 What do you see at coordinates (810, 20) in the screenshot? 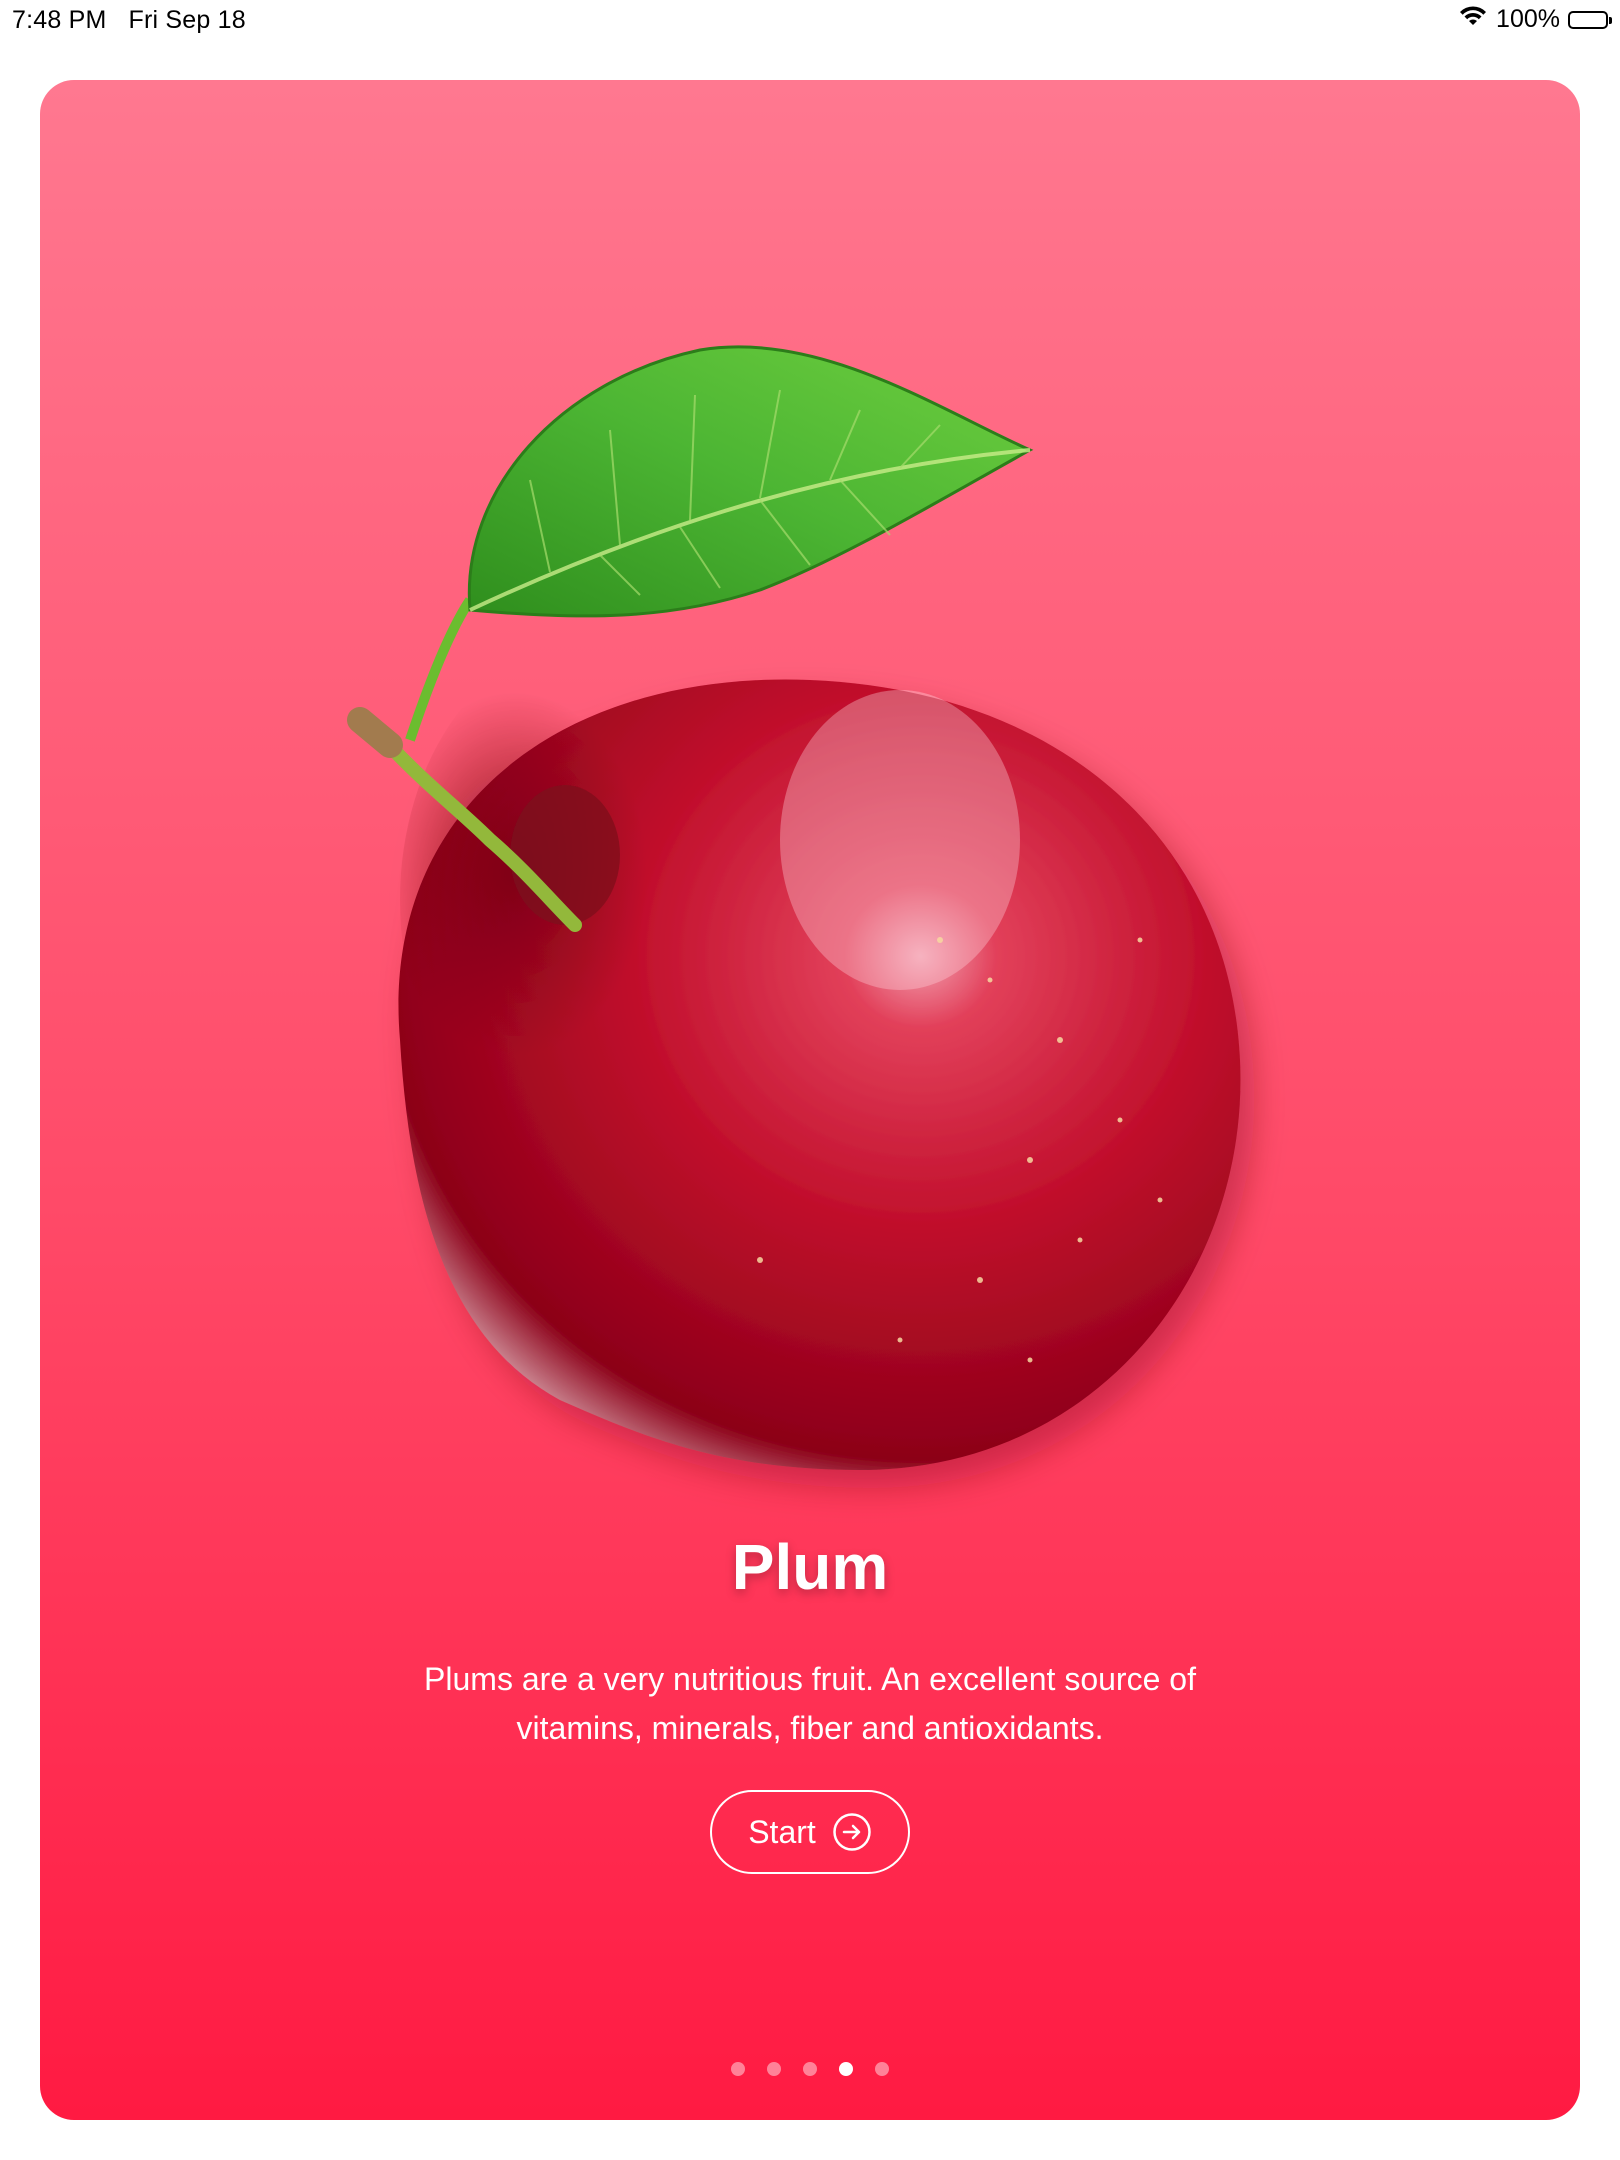
I see `status-bar: 7:48 PM Fri Sep 18 100%` at bounding box center [810, 20].